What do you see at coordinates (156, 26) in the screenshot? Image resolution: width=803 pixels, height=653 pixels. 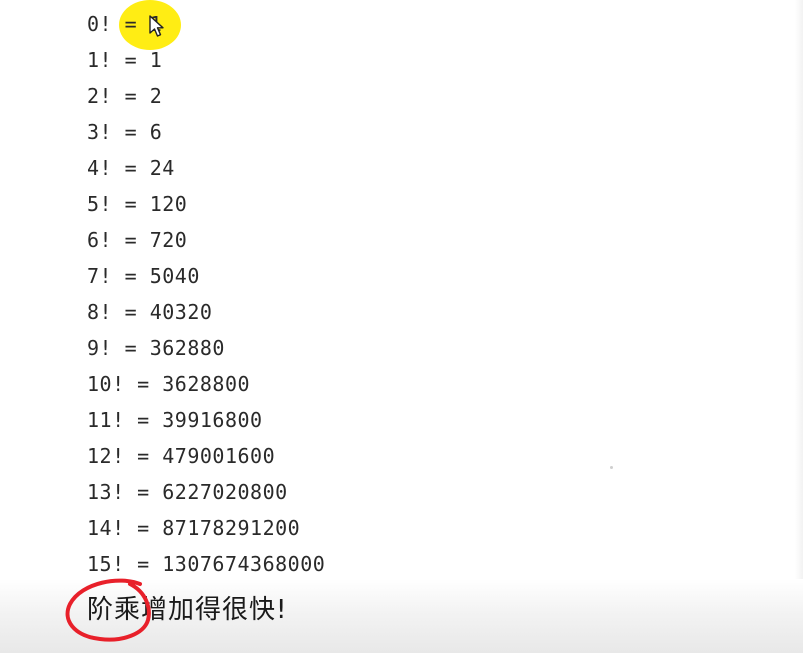 I see `mouse-pointer-icon` at bounding box center [156, 26].